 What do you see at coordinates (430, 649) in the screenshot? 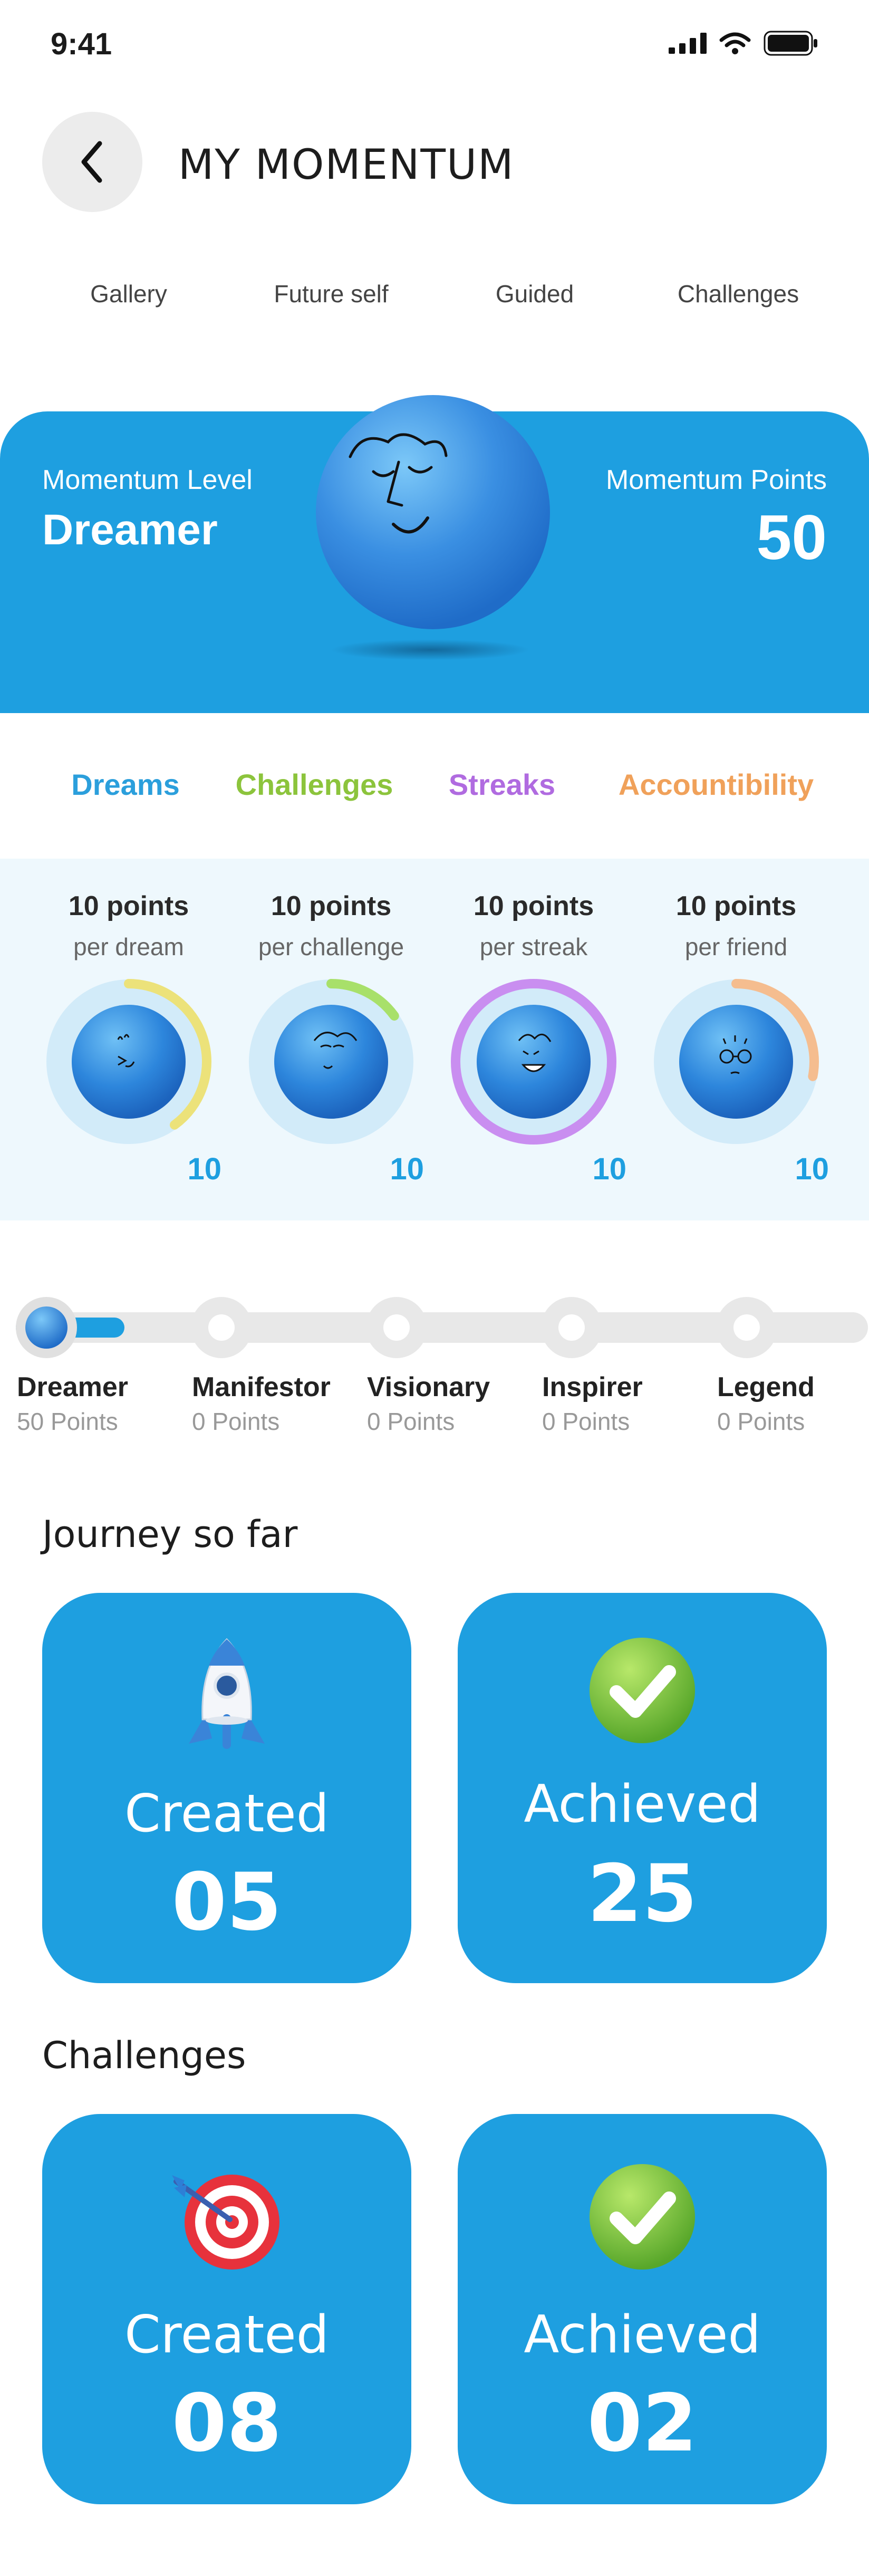
I see `mascot-shadow` at bounding box center [430, 649].